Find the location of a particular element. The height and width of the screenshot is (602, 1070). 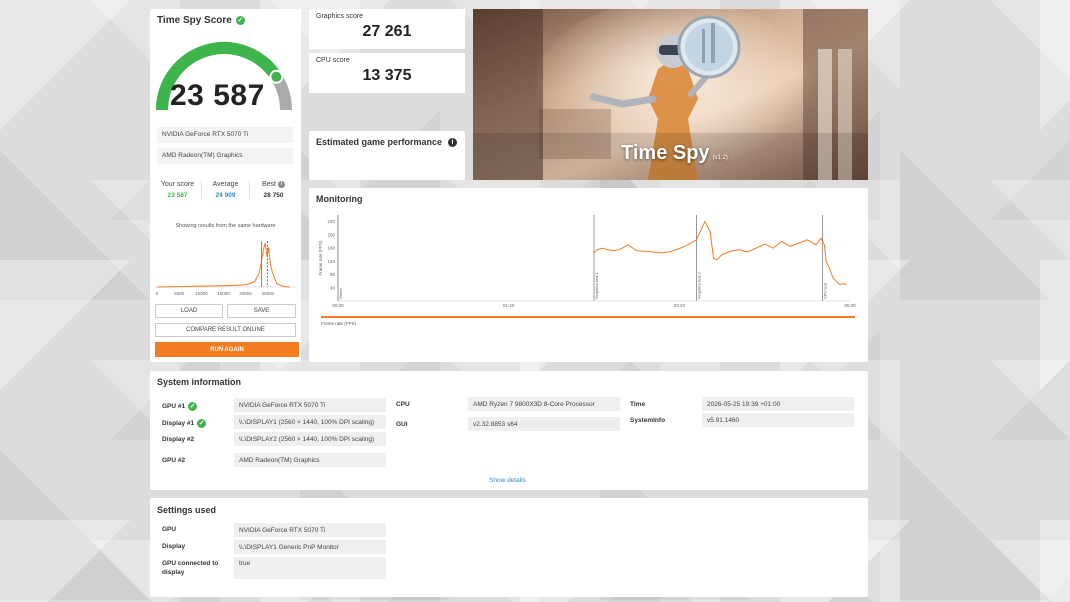

fps-series-line is located at coordinates (720, 253).